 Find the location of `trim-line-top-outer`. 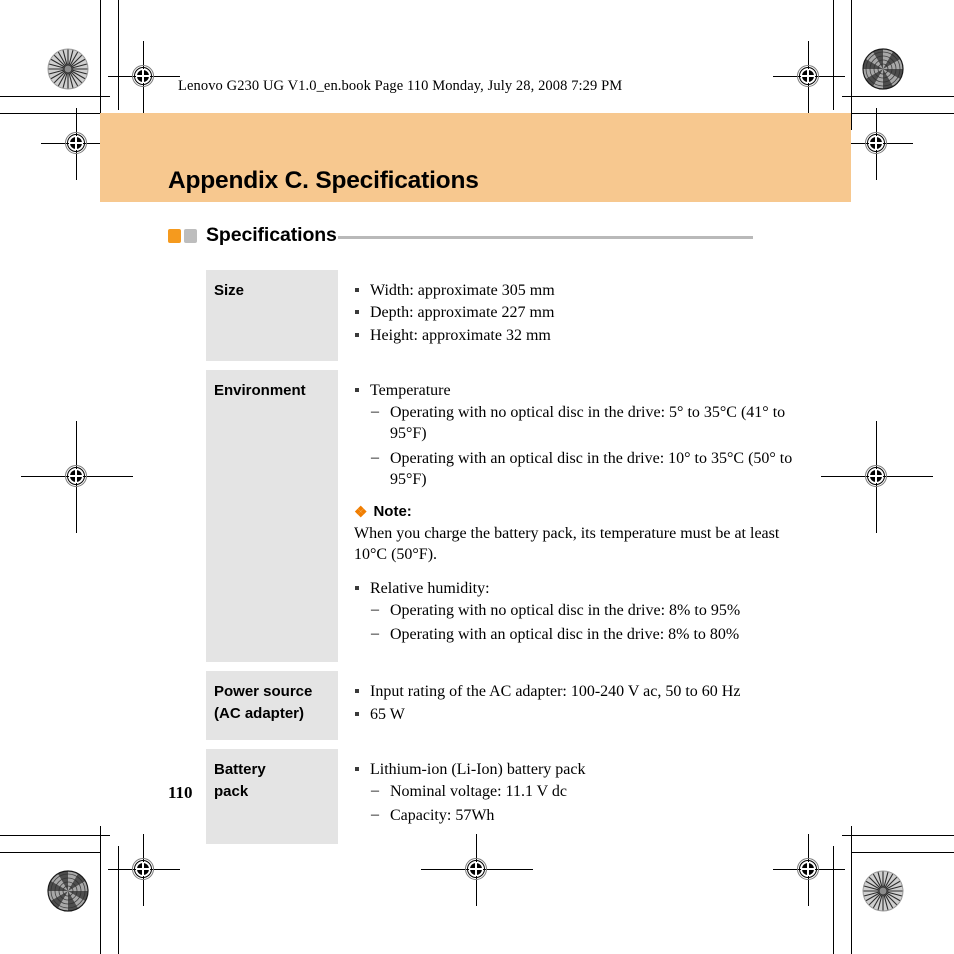

trim-line-top-outer is located at coordinates (55, 96).